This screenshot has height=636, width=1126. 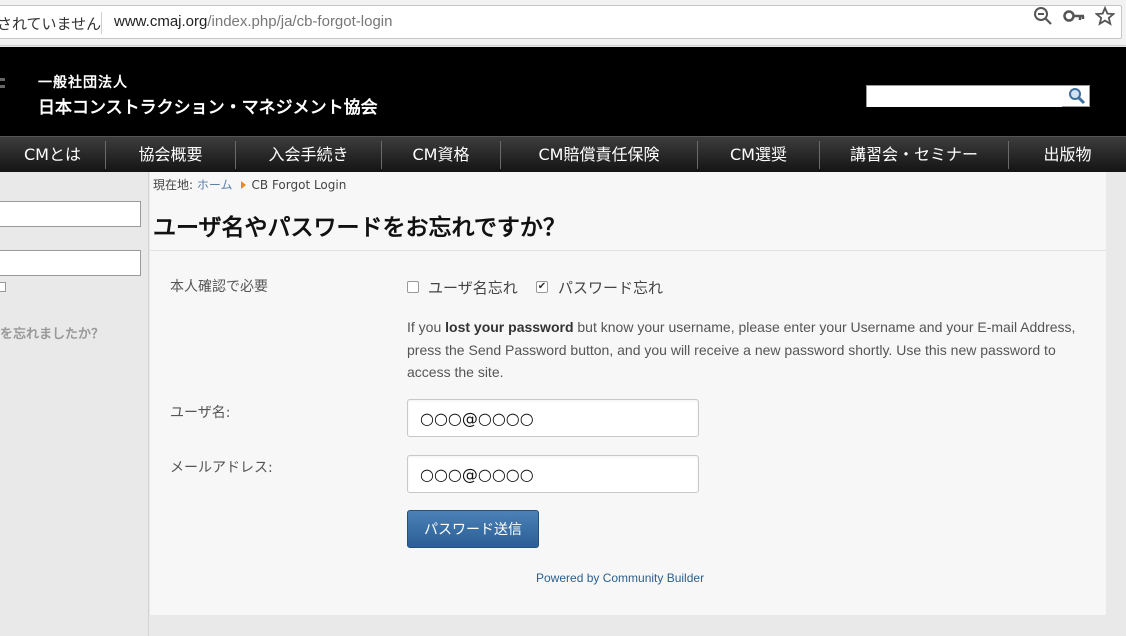 I want to click on logo-mark, so click(x=4, y=86).